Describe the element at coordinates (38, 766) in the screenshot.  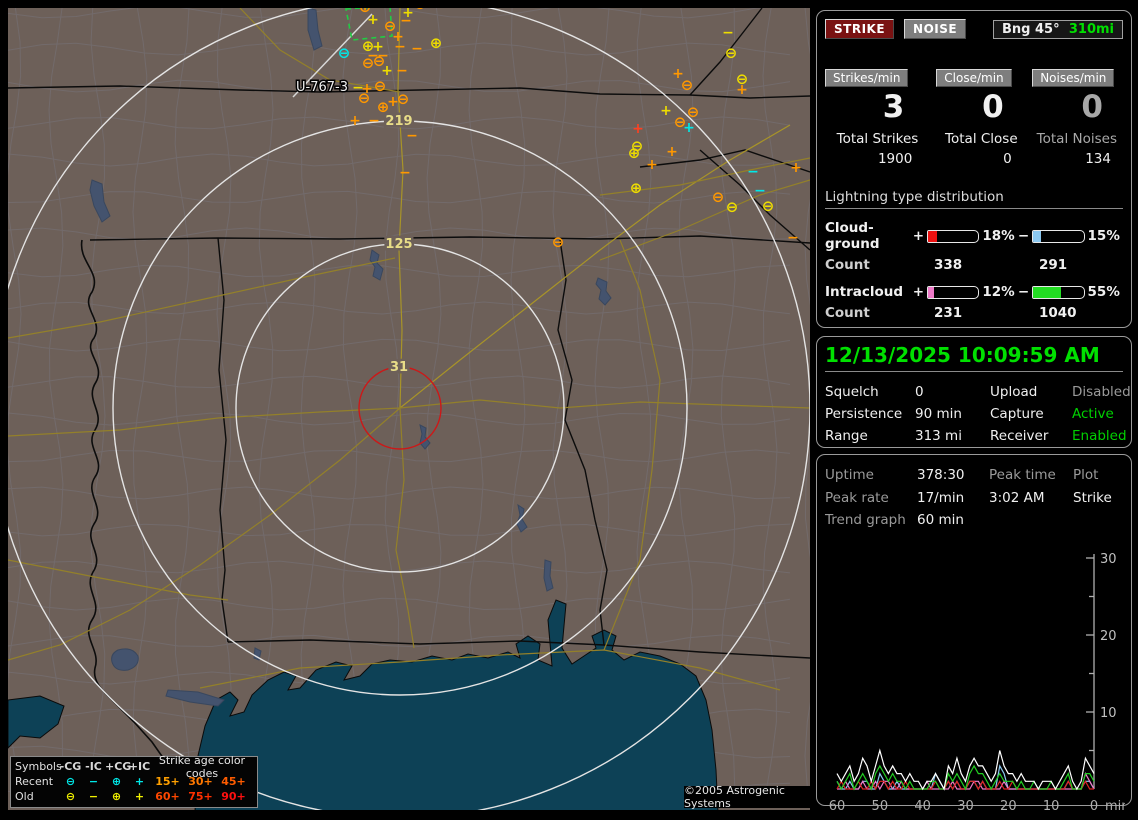
I see `legend-symbols-title: Symbols` at that location.